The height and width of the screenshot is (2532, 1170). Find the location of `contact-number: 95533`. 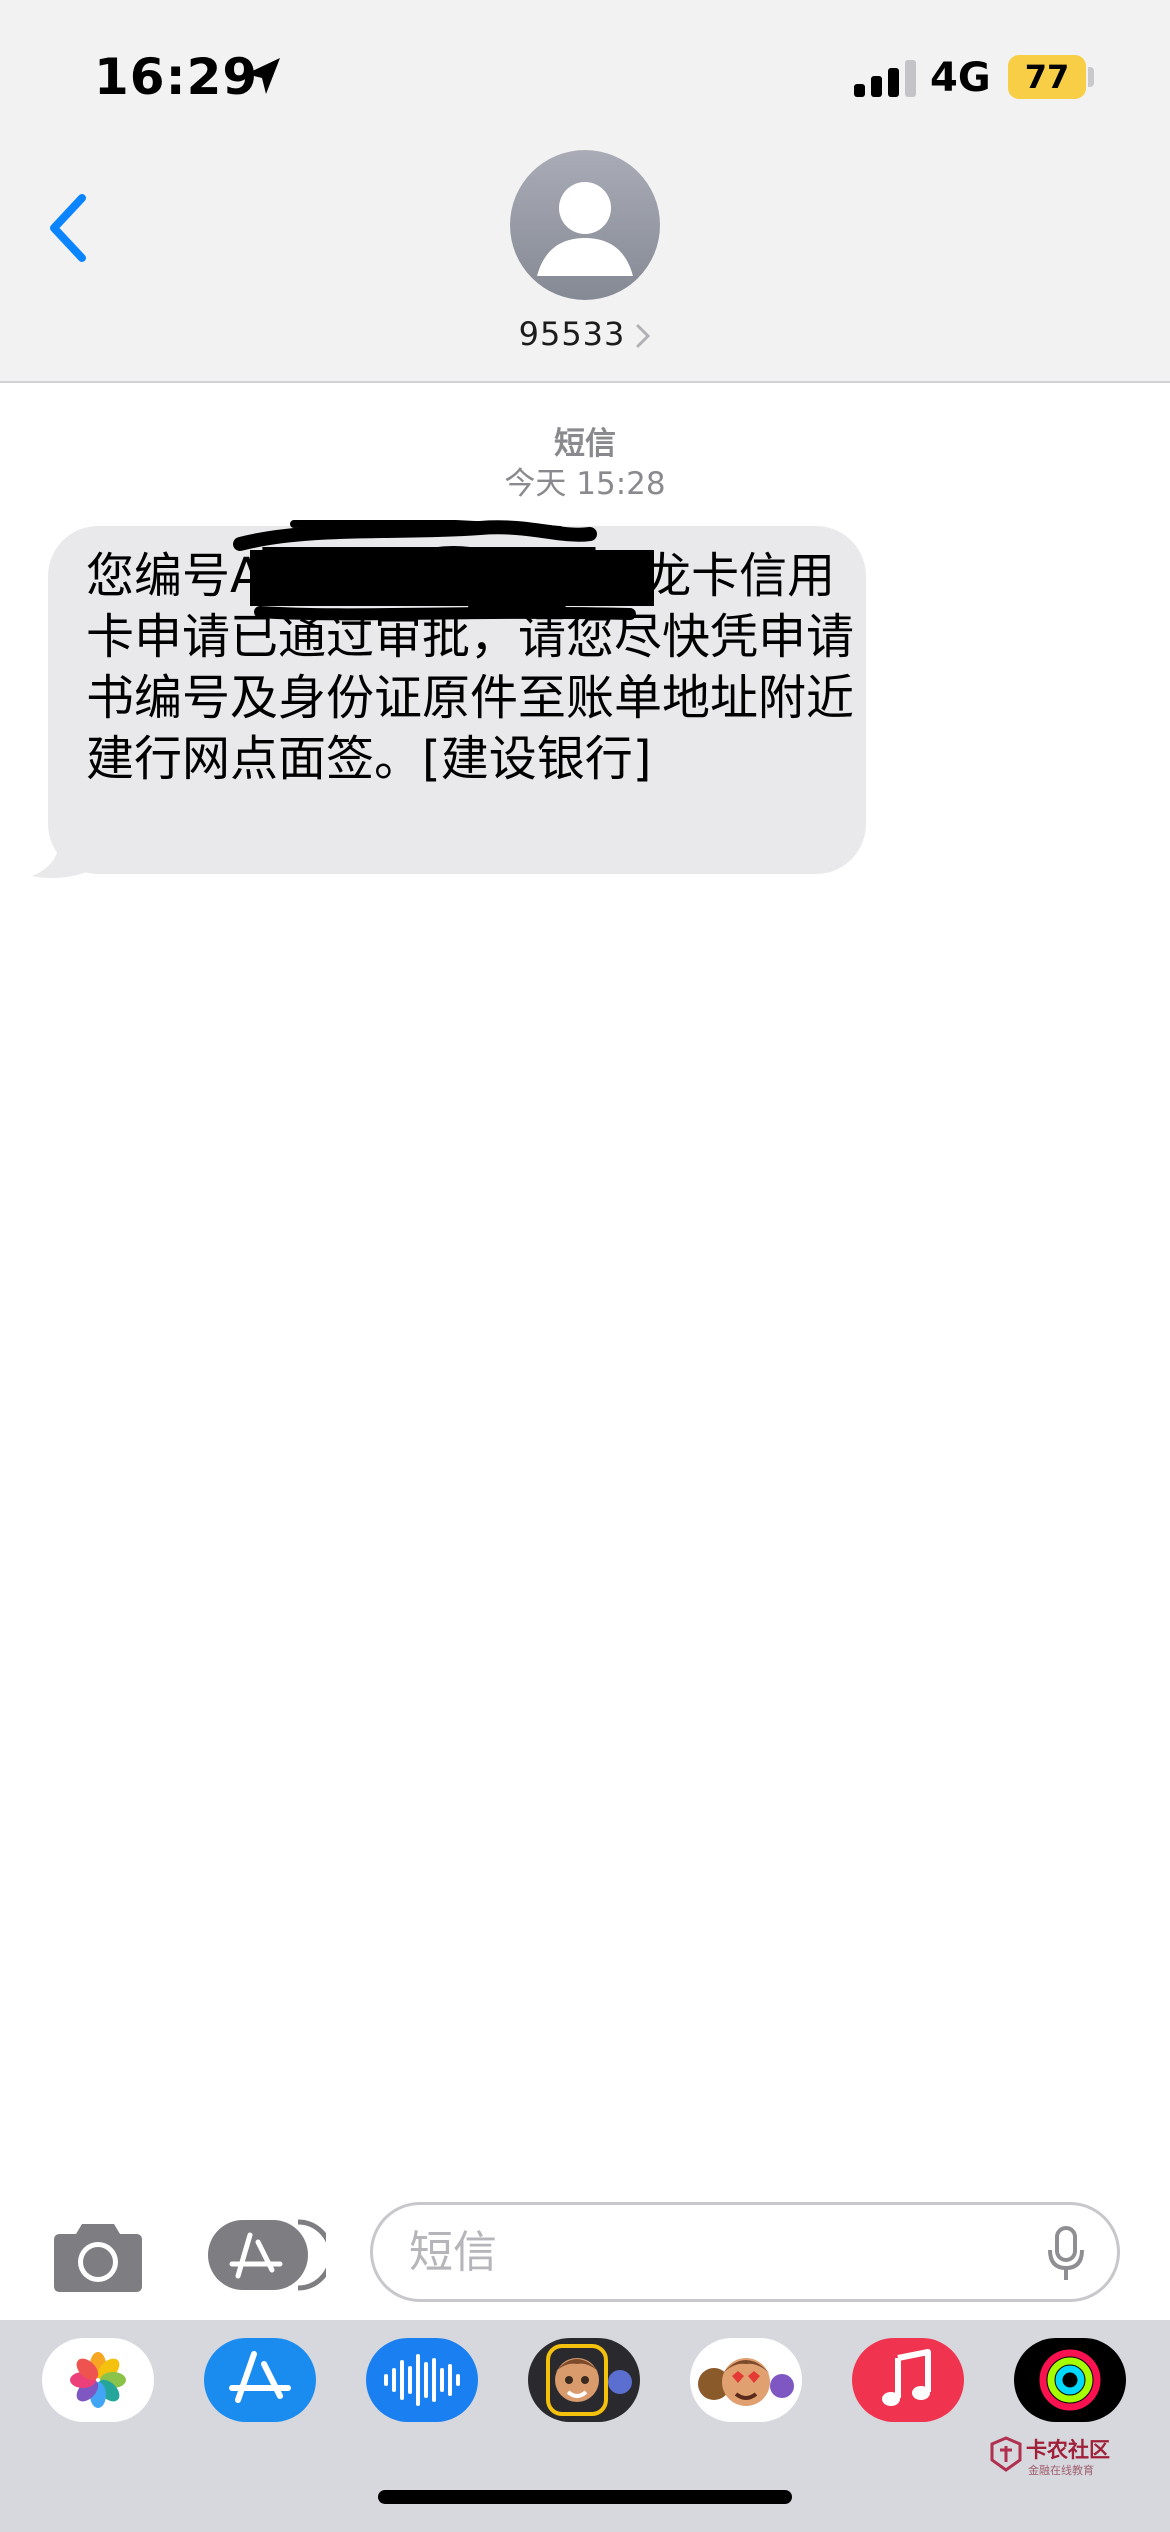

contact-number: 95533 is located at coordinates (572, 334).